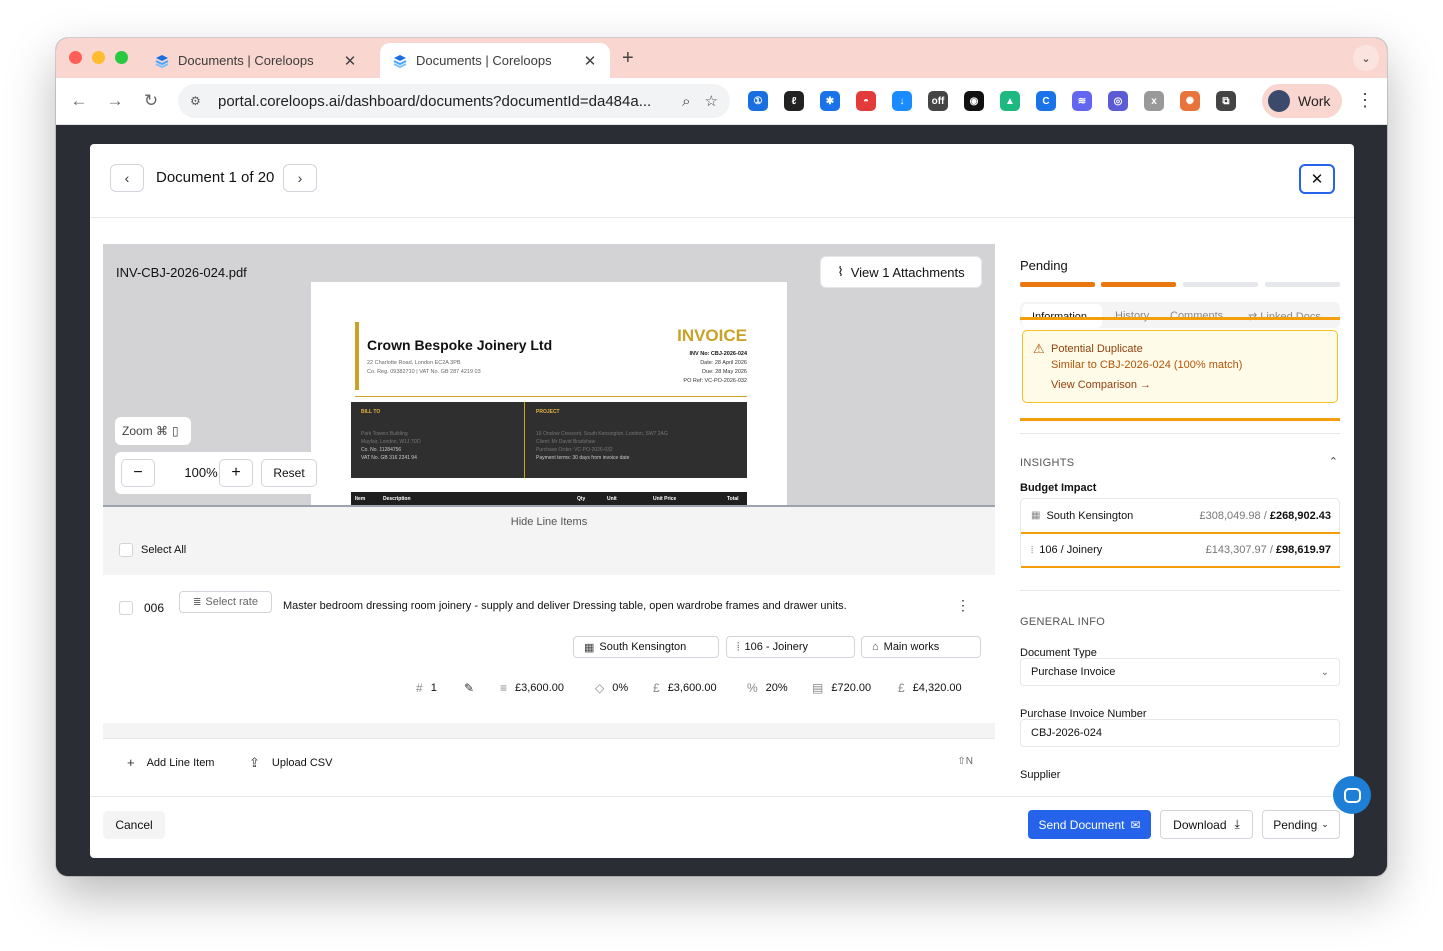 The image size is (1443, 951). Describe the element at coordinates (1352, 795) in the screenshot. I see `chat-support-button` at that location.